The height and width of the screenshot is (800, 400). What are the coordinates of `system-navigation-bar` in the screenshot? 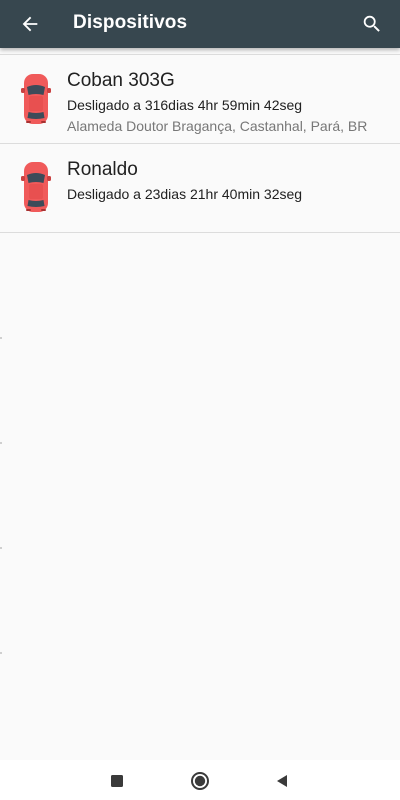 It's located at (200, 780).